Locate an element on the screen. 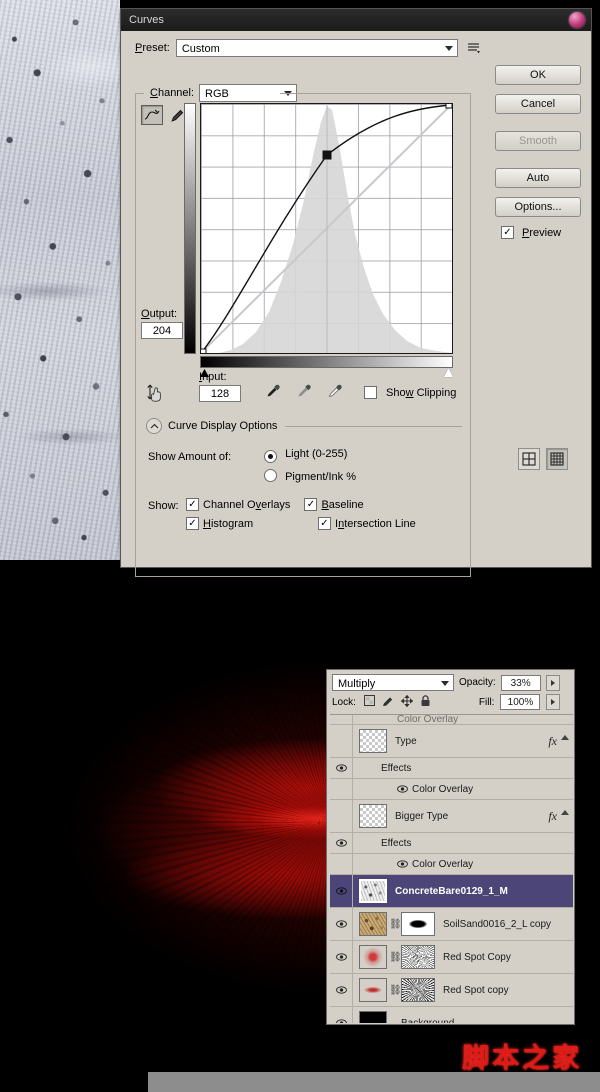 The height and width of the screenshot is (1092, 600). radio-light-dot is located at coordinates (270, 456).